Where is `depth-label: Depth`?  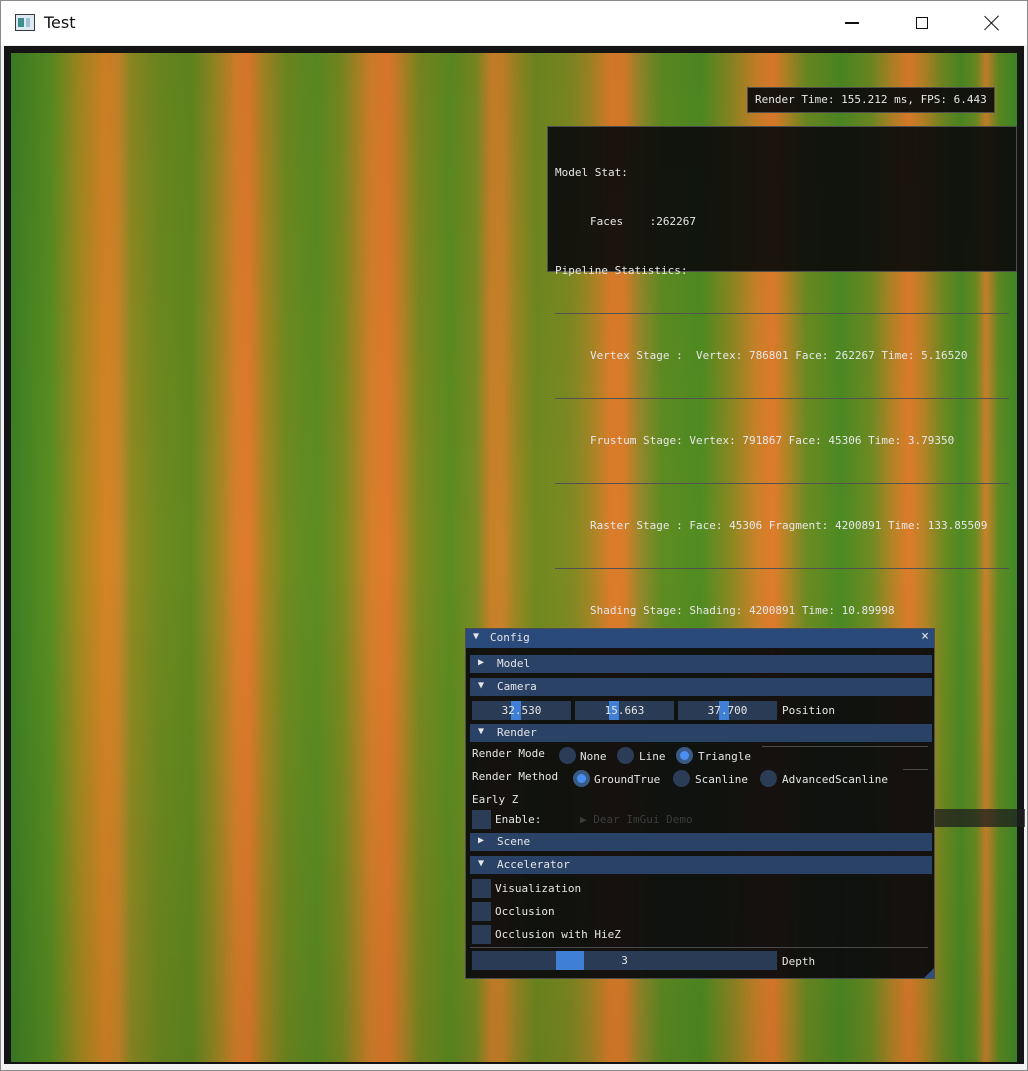 depth-label: Depth is located at coordinates (799, 961).